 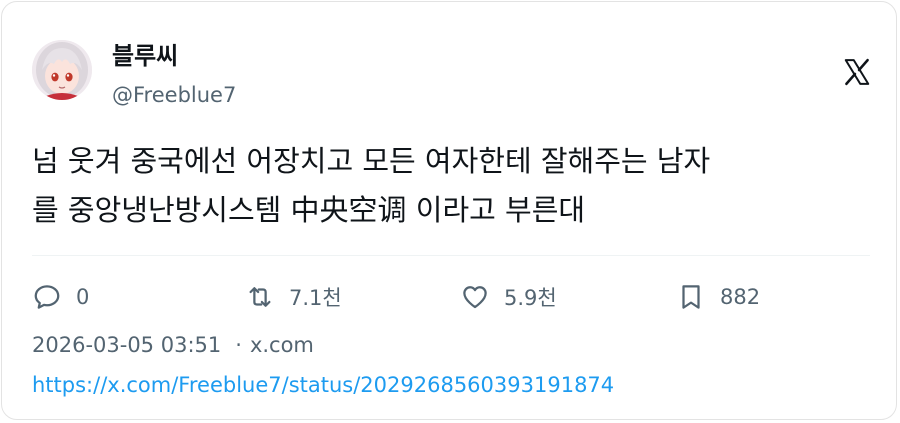 What do you see at coordinates (174, 95) in the screenshot?
I see `author-handle: @Freeblue7` at bounding box center [174, 95].